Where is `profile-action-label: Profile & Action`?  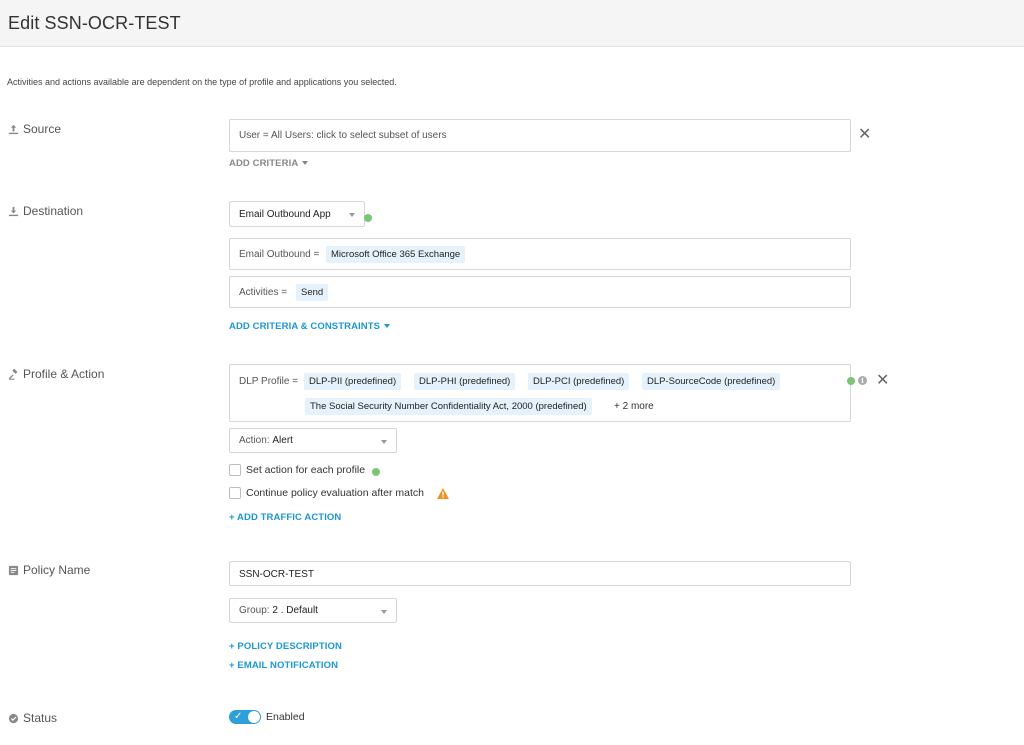
profile-action-label: Profile & Action is located at coordinates (64, 374).